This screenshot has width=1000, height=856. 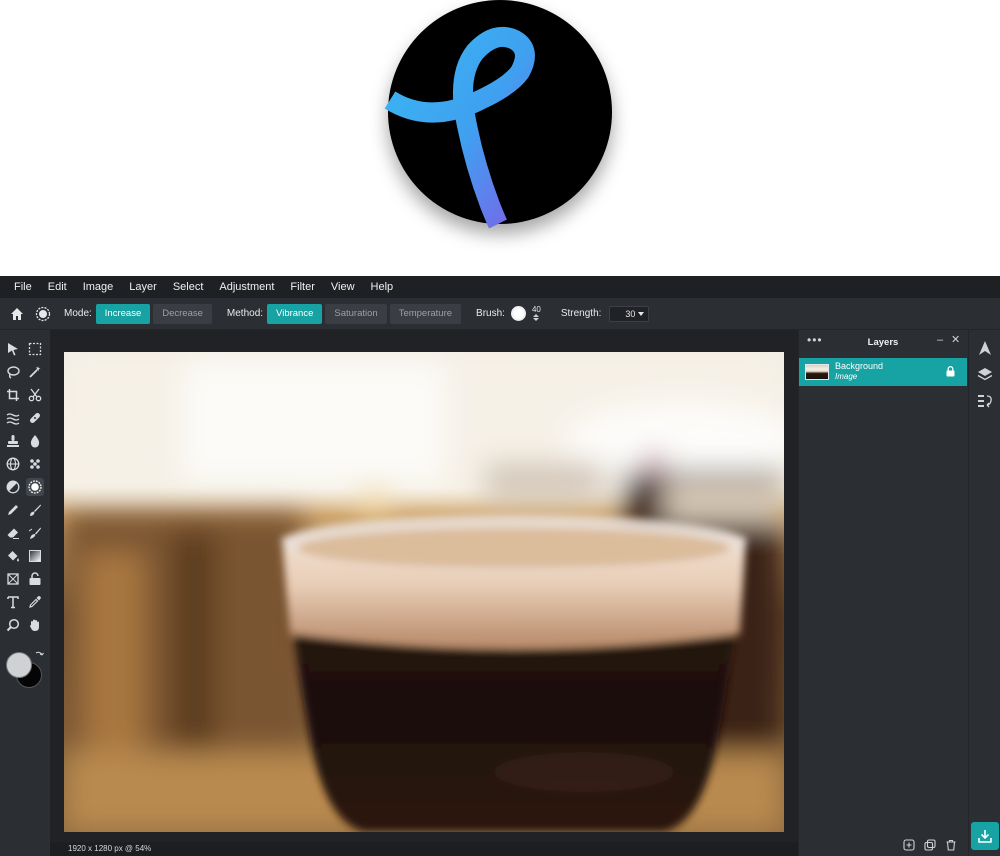 I want to click on clone-stamp-icon, so click(x=13, y=441).